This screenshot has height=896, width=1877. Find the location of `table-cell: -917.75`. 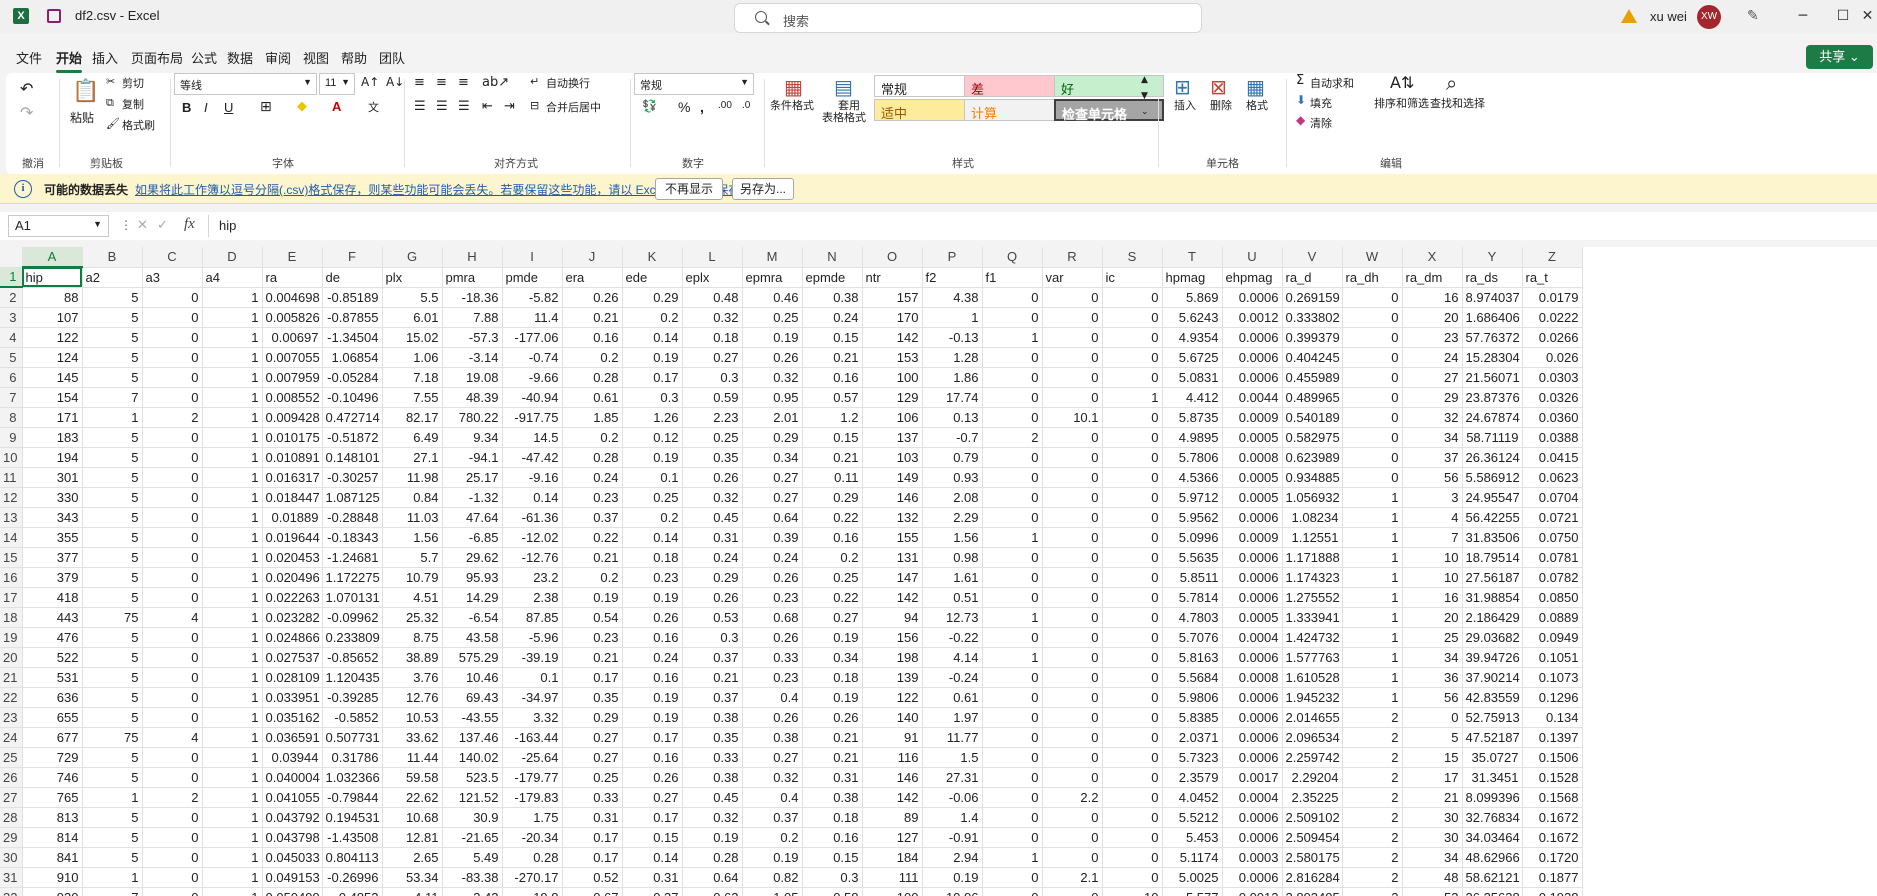

table-cell: -917.75 is located at coordinates (532, 417).